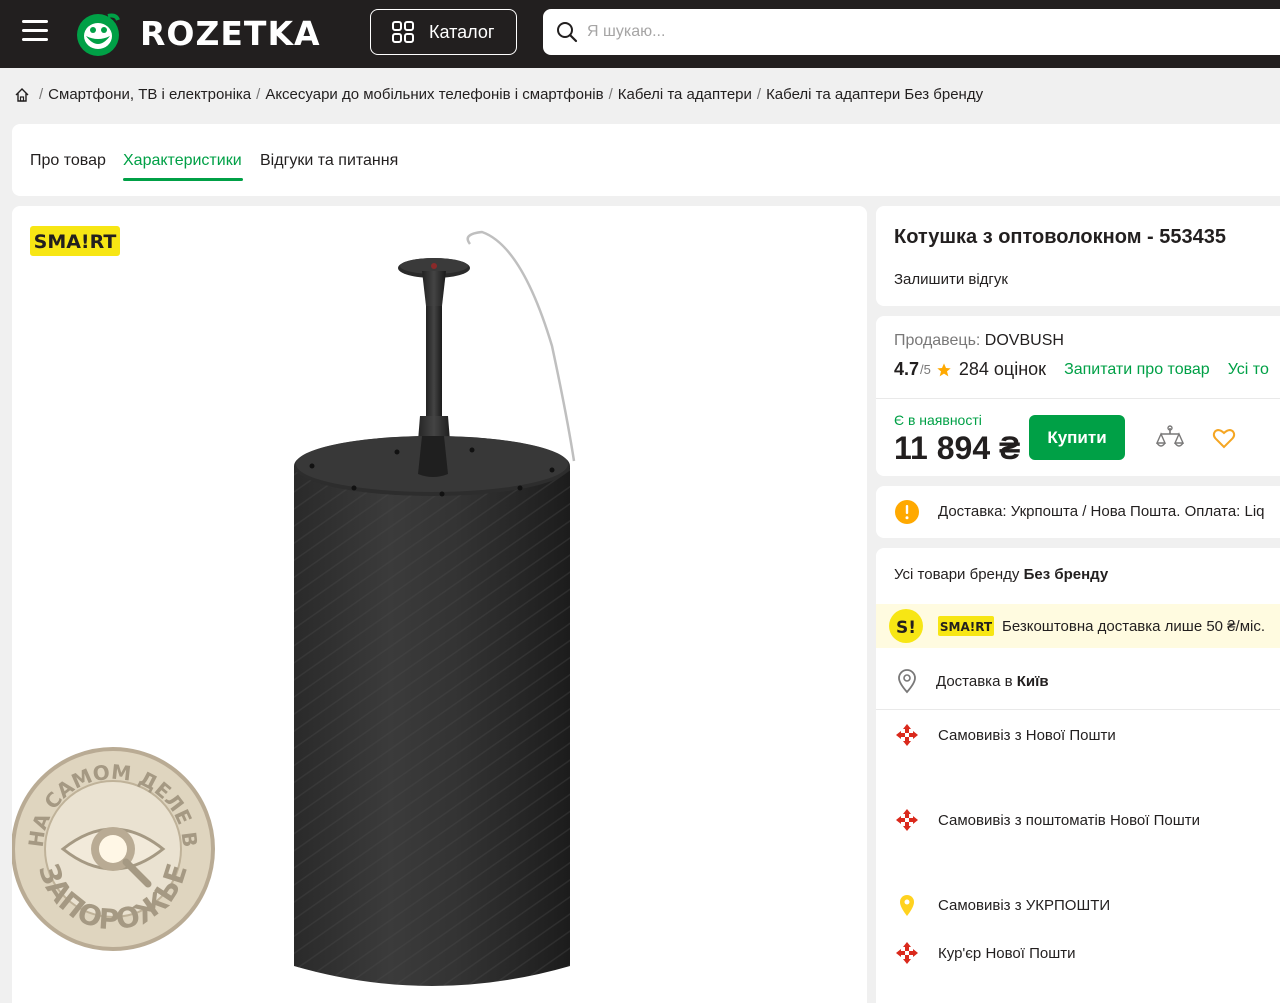  I want to click on buy-button: Купити, so click(1077, 437).